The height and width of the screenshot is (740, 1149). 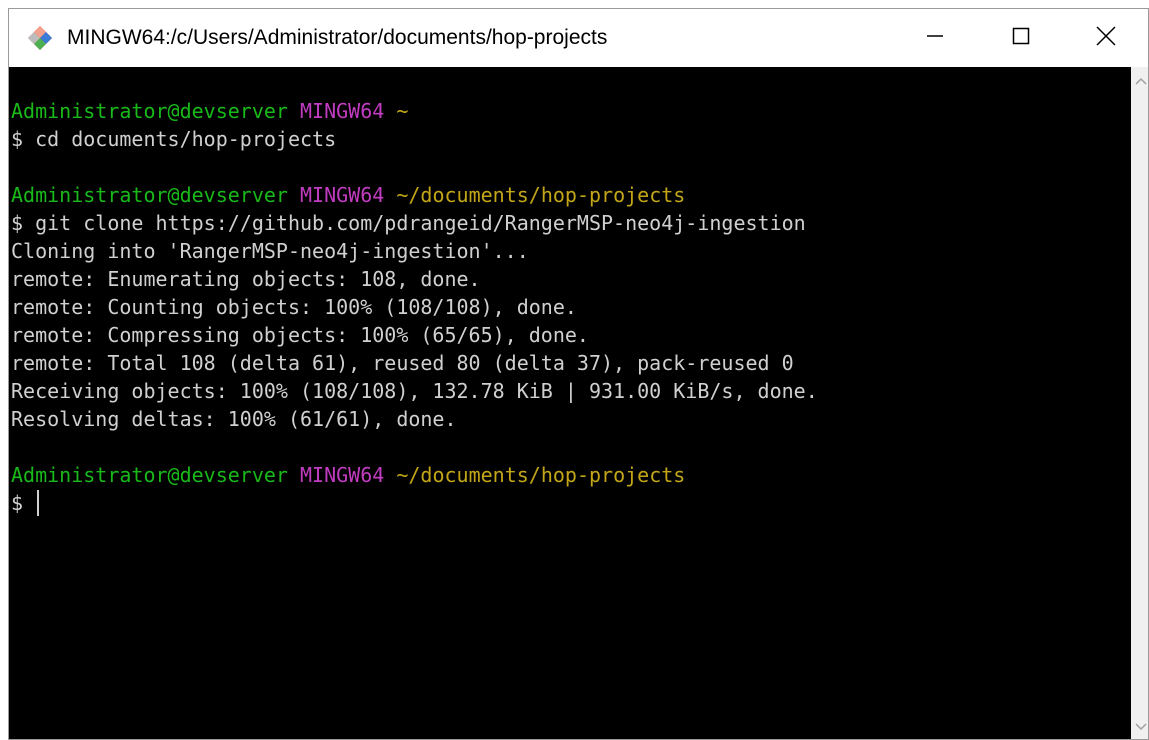 I want to click on minimize-button, so click(x=935, y=38).